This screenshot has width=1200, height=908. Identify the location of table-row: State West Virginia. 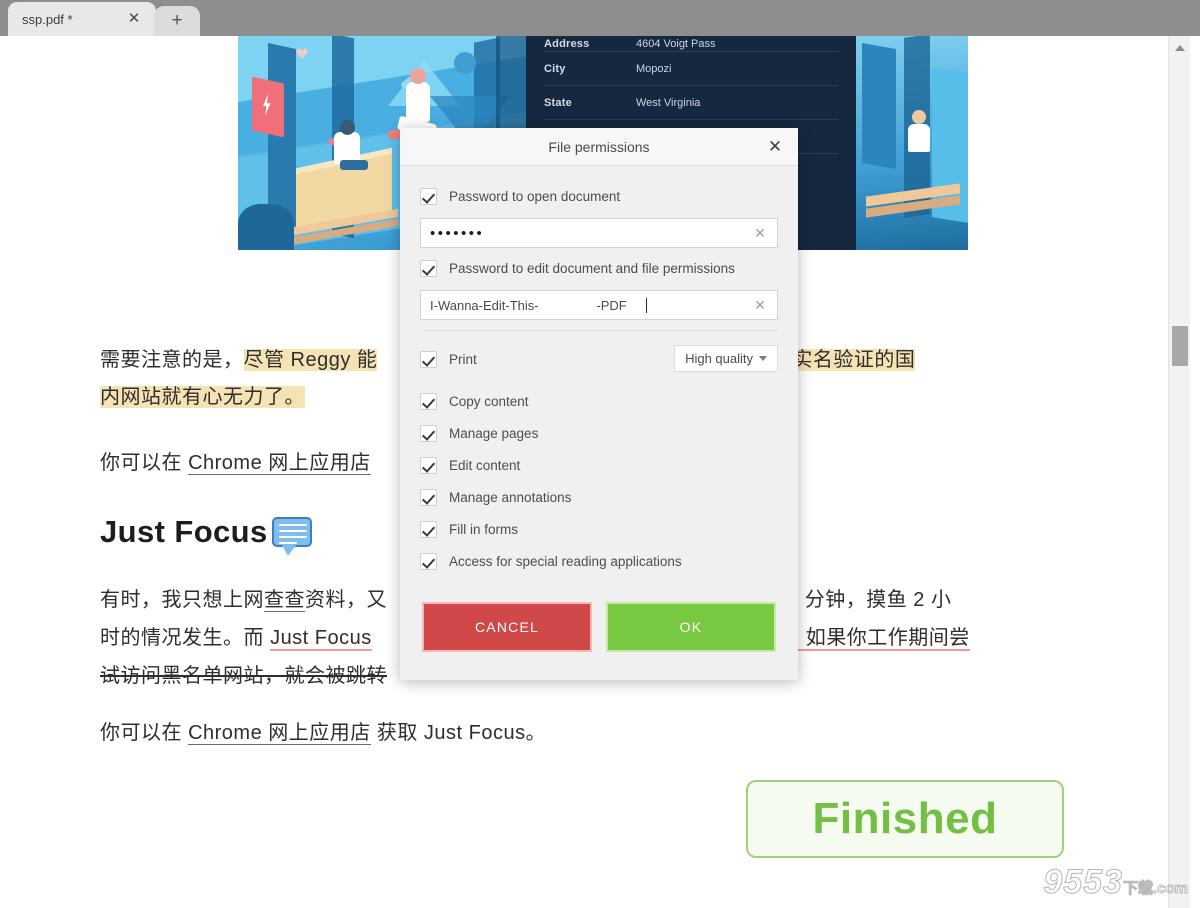
(691, 103).